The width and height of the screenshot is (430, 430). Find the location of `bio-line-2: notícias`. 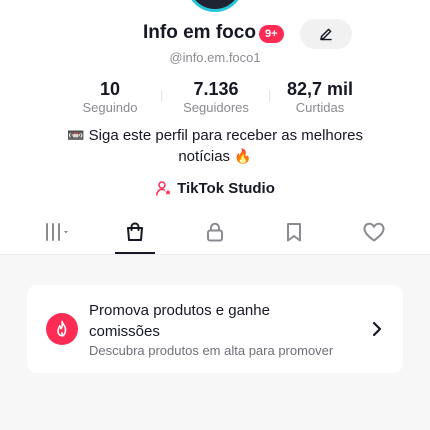

bio-line-2: notícias is located at coordinates (206, 156).